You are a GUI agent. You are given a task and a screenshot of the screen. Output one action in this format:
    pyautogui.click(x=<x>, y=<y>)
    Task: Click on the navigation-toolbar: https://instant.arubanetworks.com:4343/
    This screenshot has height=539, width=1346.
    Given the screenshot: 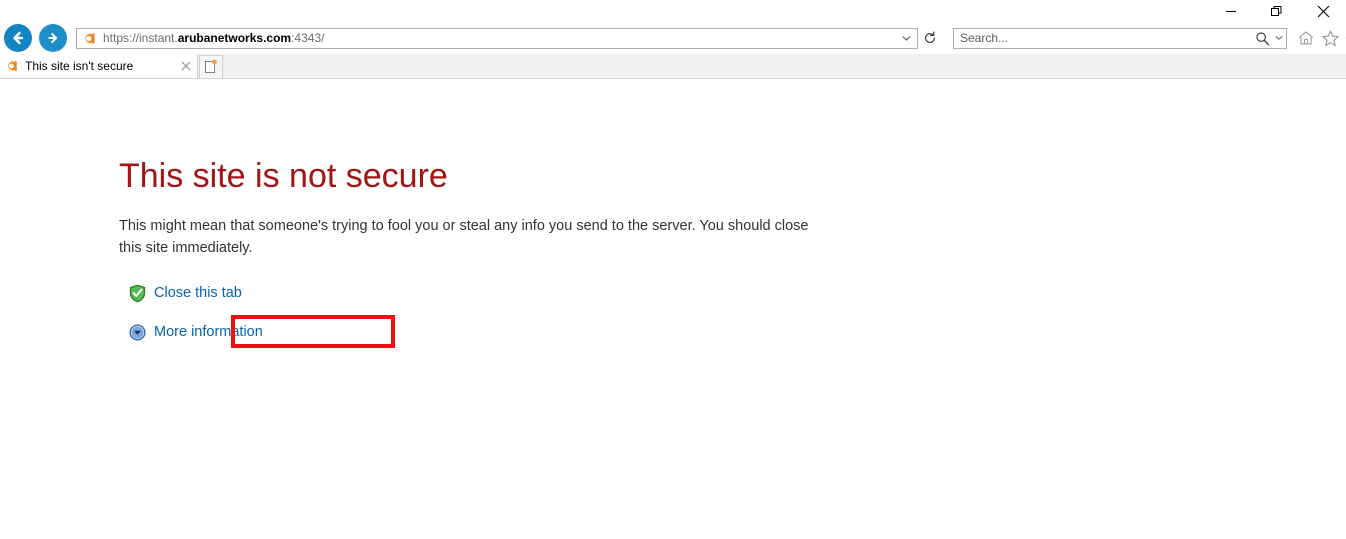 What is the action you would take?
    pyautogui.click(x=673, y=38)
    